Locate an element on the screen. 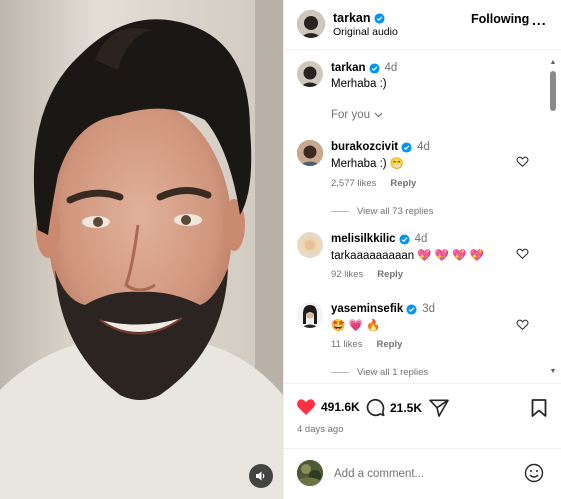 This screenshot has height=499, width=561. scroll-down-arrow: ▼ is located at coordinates (553, 372).